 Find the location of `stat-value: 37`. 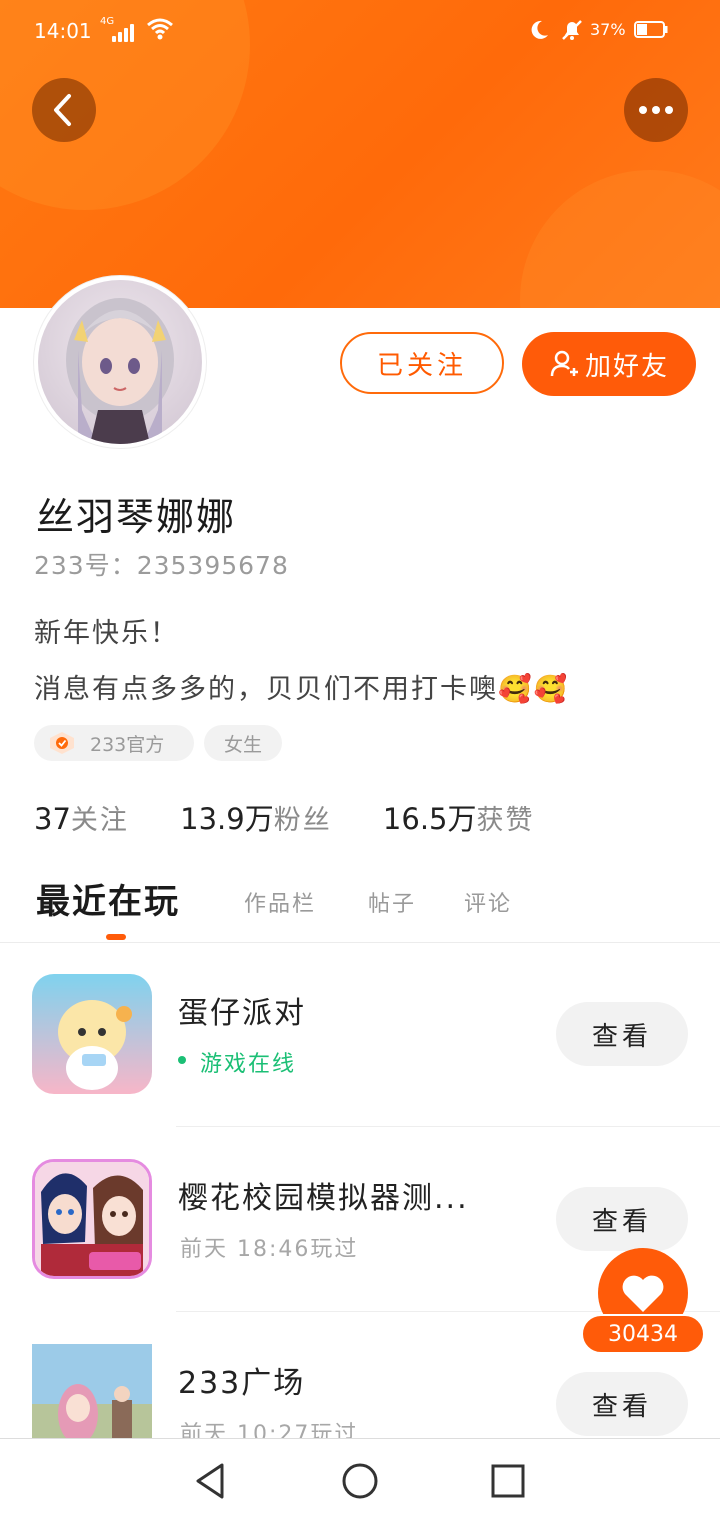

stat-value: 37 is located at coordinates (52, 819).